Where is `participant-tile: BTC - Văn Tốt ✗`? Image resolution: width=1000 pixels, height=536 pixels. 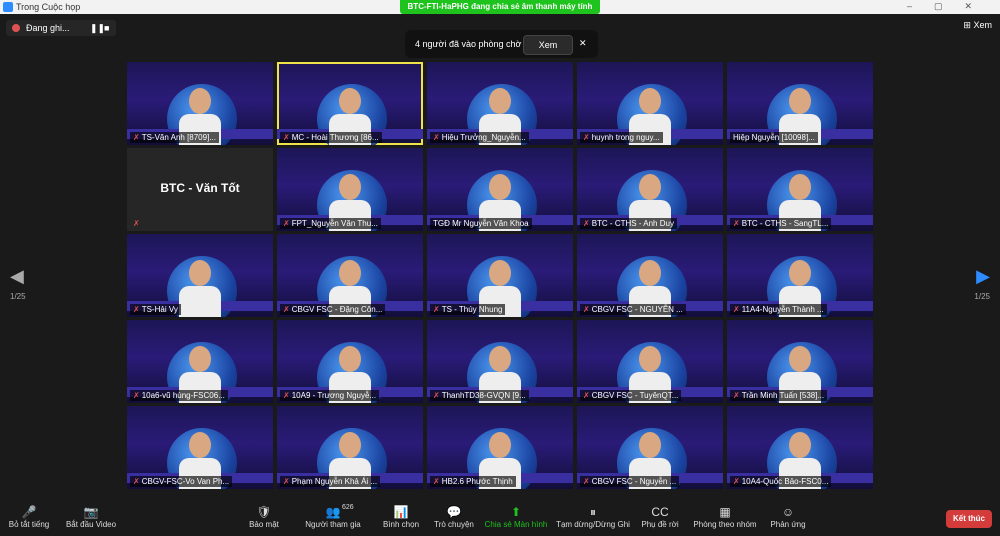
participant-tile: BTC - Văn Tốt ✗ is located at coordinates (200, 189).